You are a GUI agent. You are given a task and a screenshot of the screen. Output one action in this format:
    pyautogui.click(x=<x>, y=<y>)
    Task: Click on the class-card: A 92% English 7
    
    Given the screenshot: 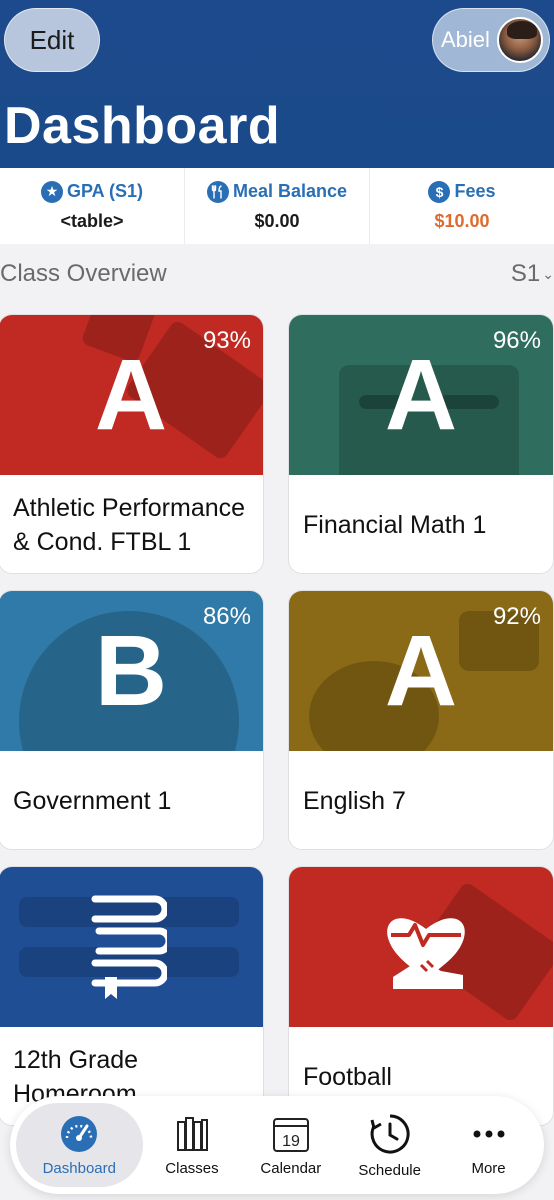 What is the action you would take?
    pyautogui.click(x=421, y=720)
    